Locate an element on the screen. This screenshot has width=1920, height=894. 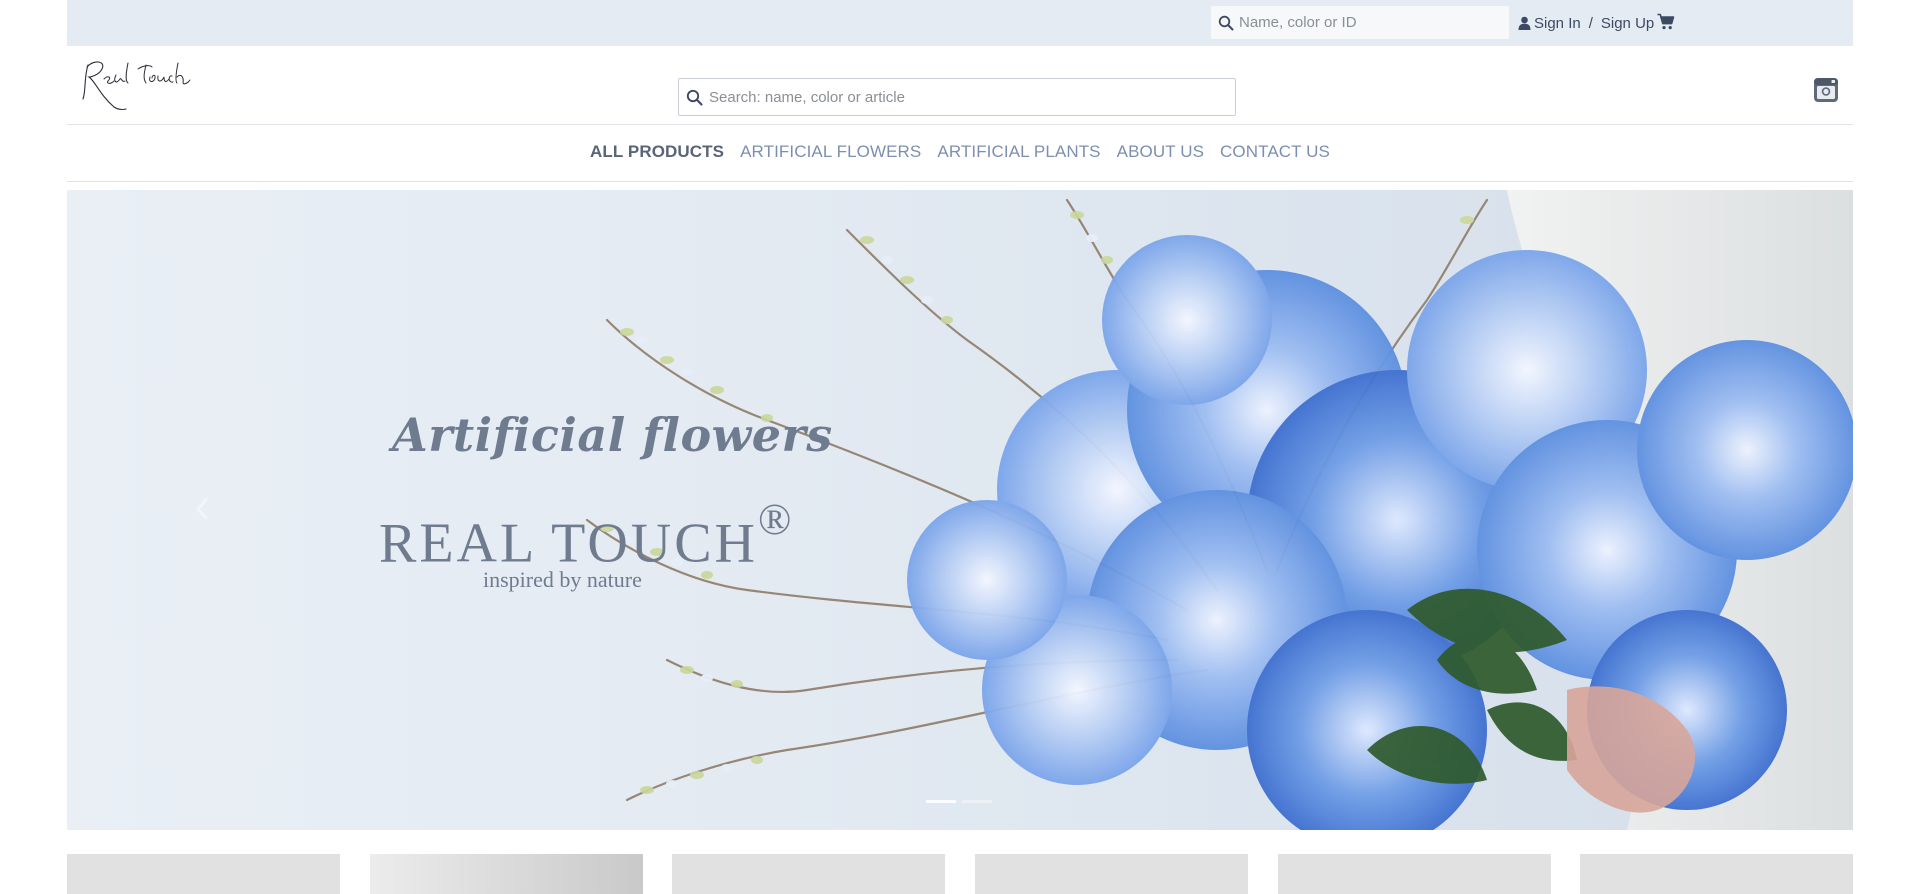
nav-item-artificial-flowers: ARTIFICIAL FLOWERS is located at coordinates (830, 152).